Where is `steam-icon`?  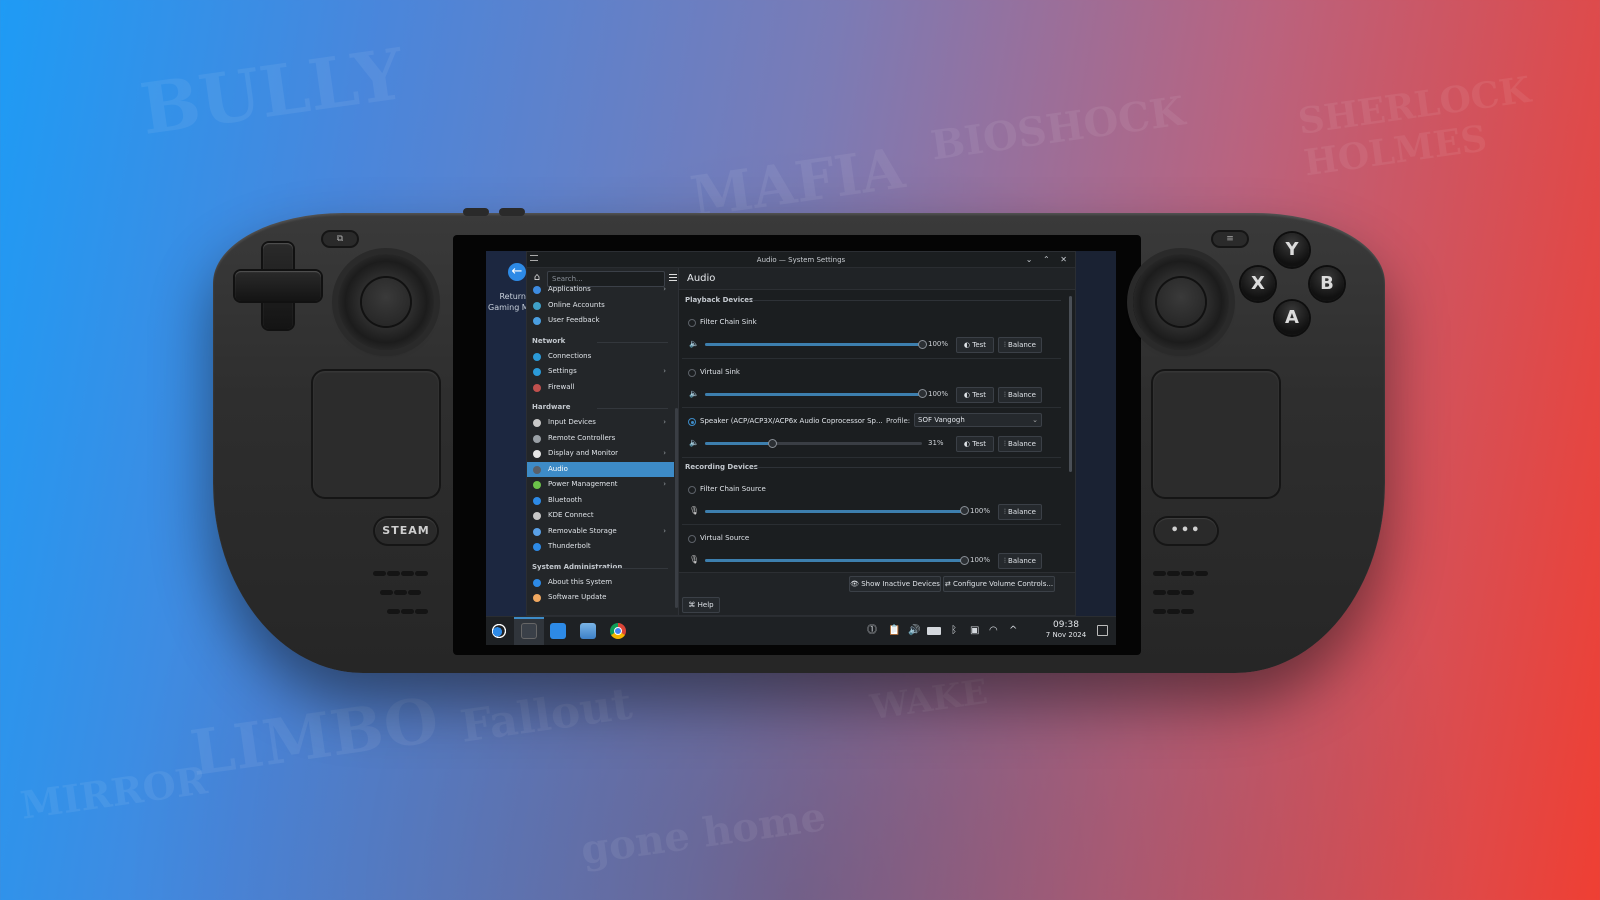
steam-icon is located at coordinates (499, 631).